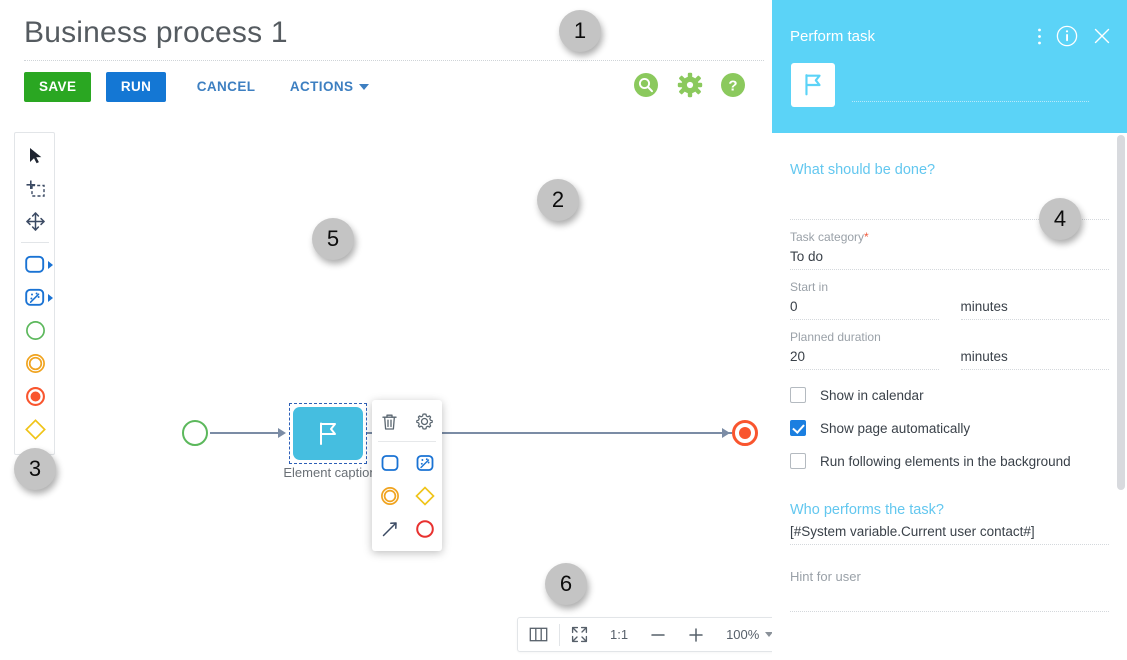 The height and width of the screenshot is (660, 1127). I want to click on planned-duration-unit: minutes, so click(1034, 359).